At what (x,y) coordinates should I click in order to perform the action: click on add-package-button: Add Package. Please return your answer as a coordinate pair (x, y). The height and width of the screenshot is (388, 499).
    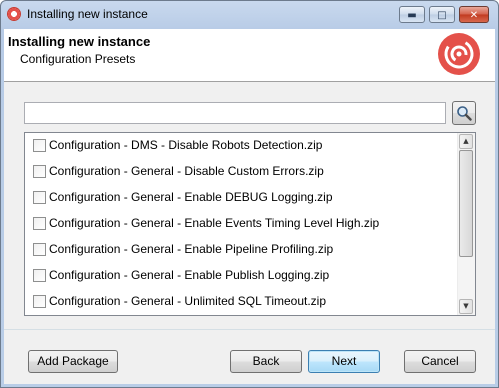
    Looking at the image, I should click on (73, 361).